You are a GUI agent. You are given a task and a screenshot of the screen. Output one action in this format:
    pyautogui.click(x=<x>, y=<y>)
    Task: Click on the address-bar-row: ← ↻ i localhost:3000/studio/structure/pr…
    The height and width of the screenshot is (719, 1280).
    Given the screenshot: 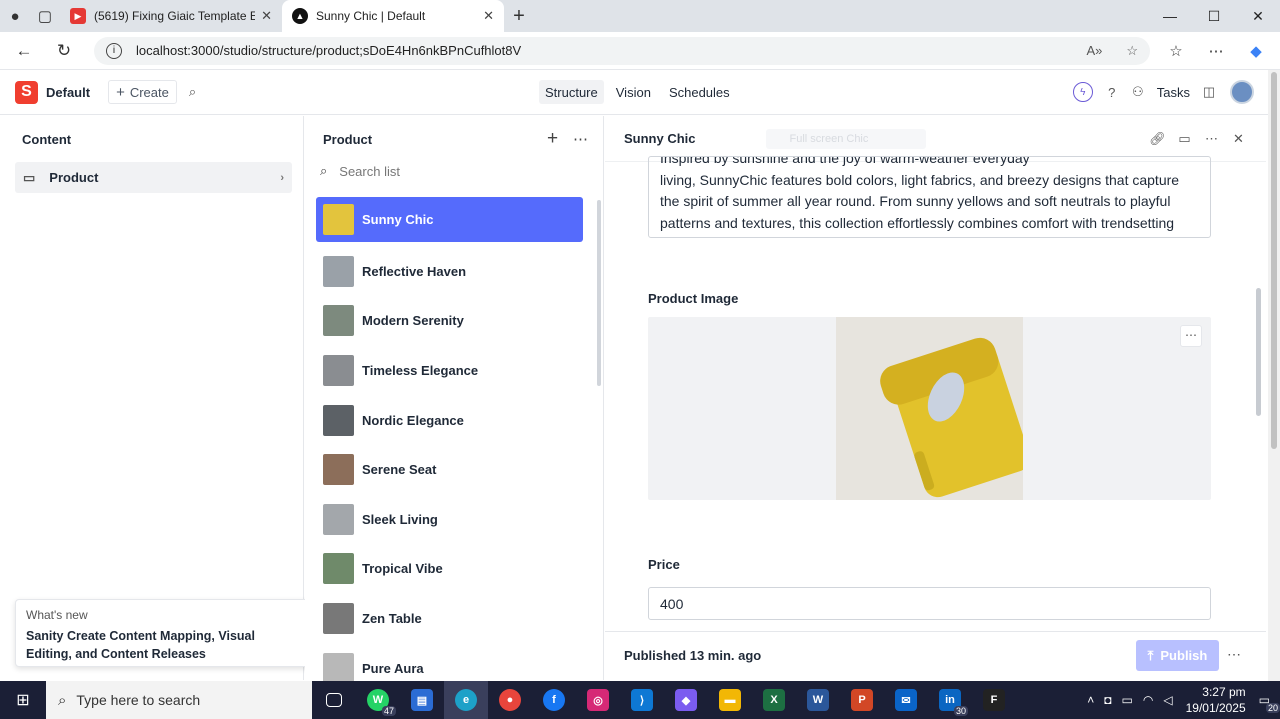 What is the action you would take?
    pyautogui.click(x=640, y=51)
    